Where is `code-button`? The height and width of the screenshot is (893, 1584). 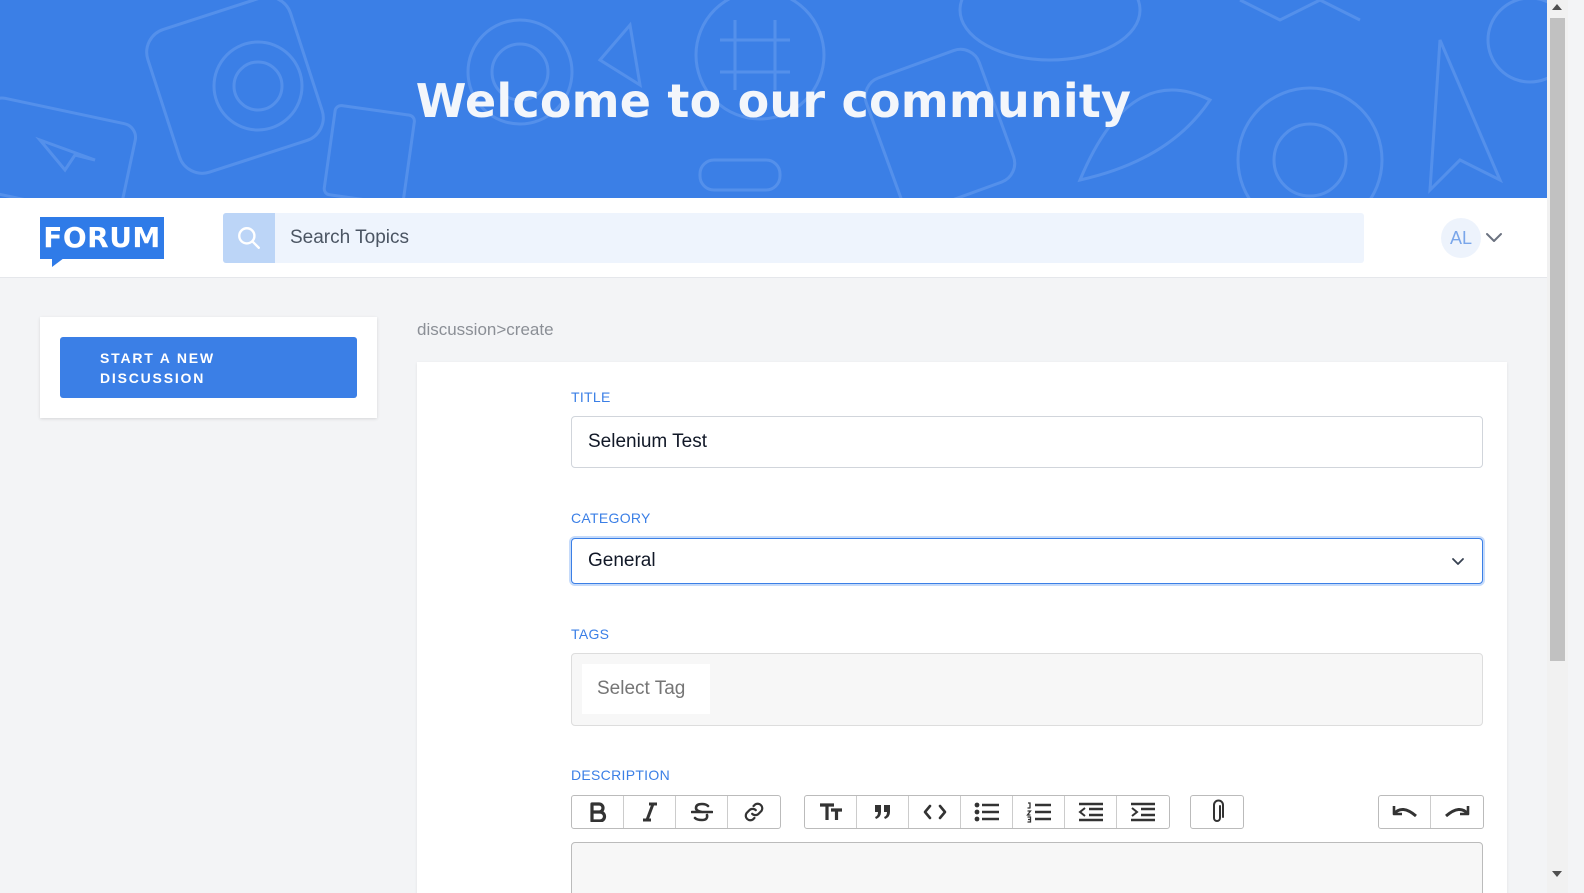 code-button is located at coordinates (935, 812).